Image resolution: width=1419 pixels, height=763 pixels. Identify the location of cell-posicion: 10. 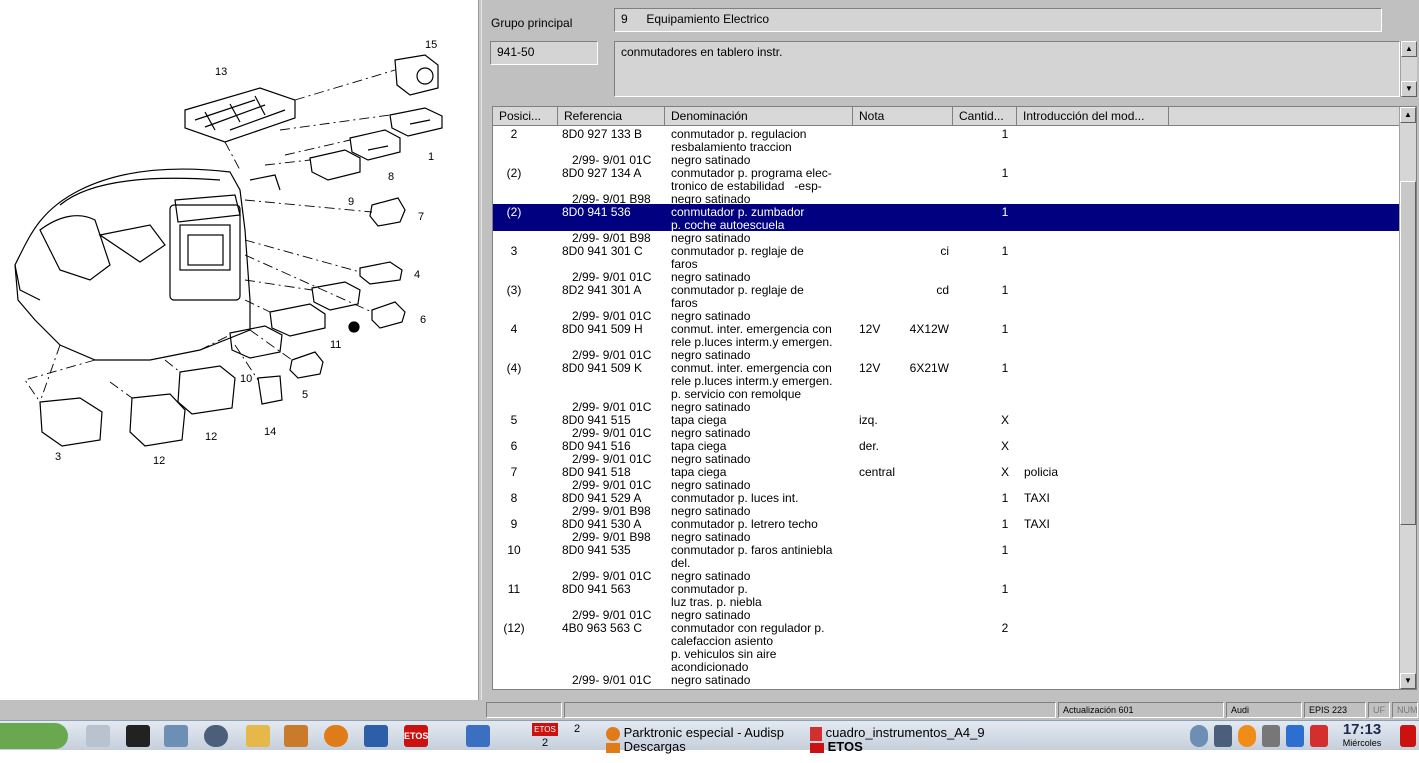
(514, 550).